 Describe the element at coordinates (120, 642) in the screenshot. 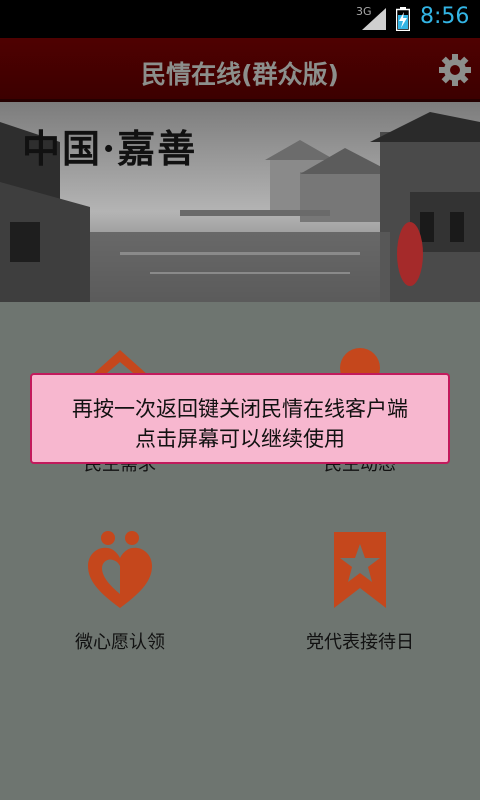

I see `tile-label: 微心愿认领` at that location.